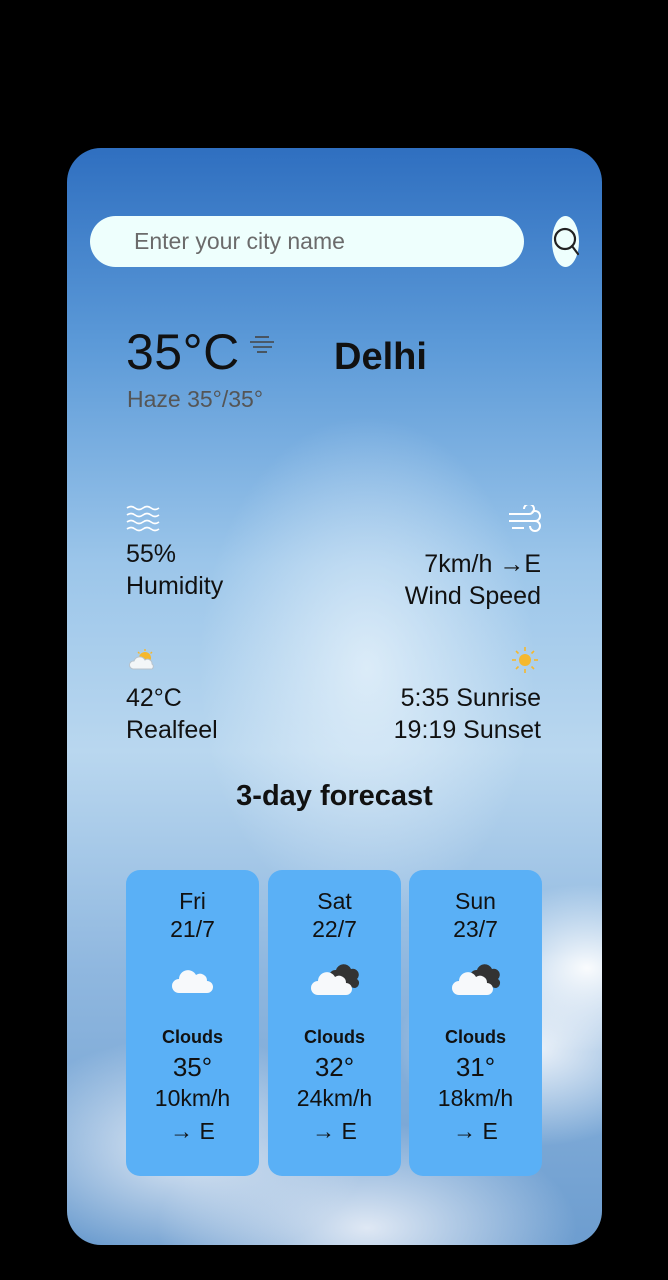  What do you see at coordinates (183, 352) in the screenshot?
I see `current-temperature: 35°C` at bounding box center [183, 352].